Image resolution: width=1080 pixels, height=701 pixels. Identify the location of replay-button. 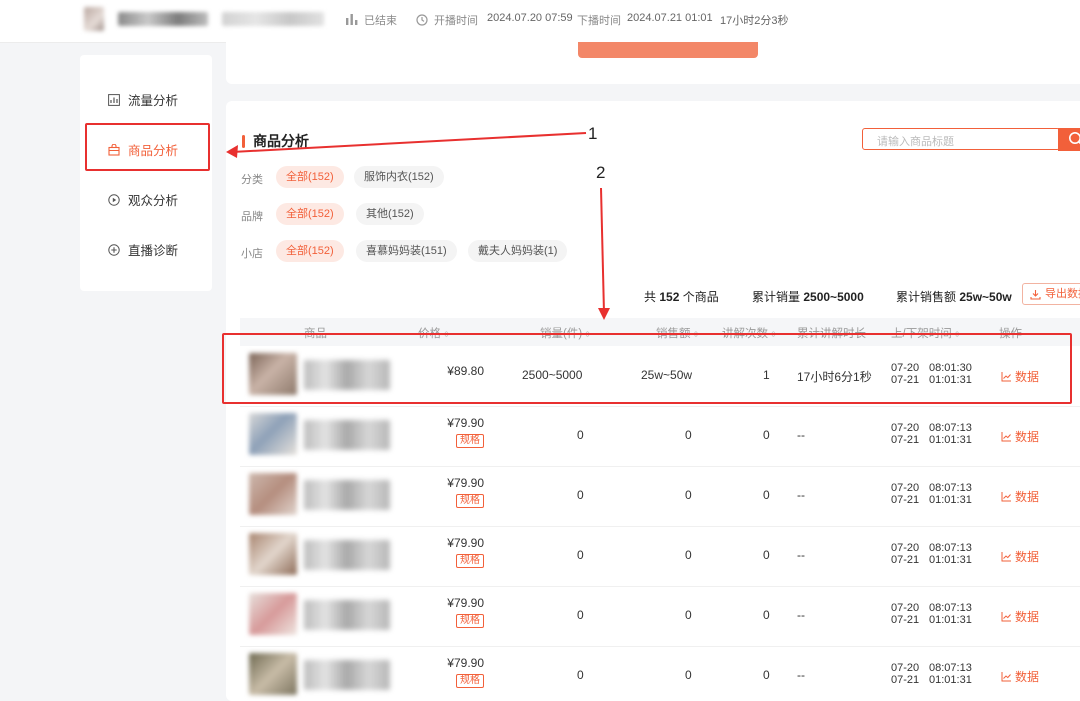
(668, 50).